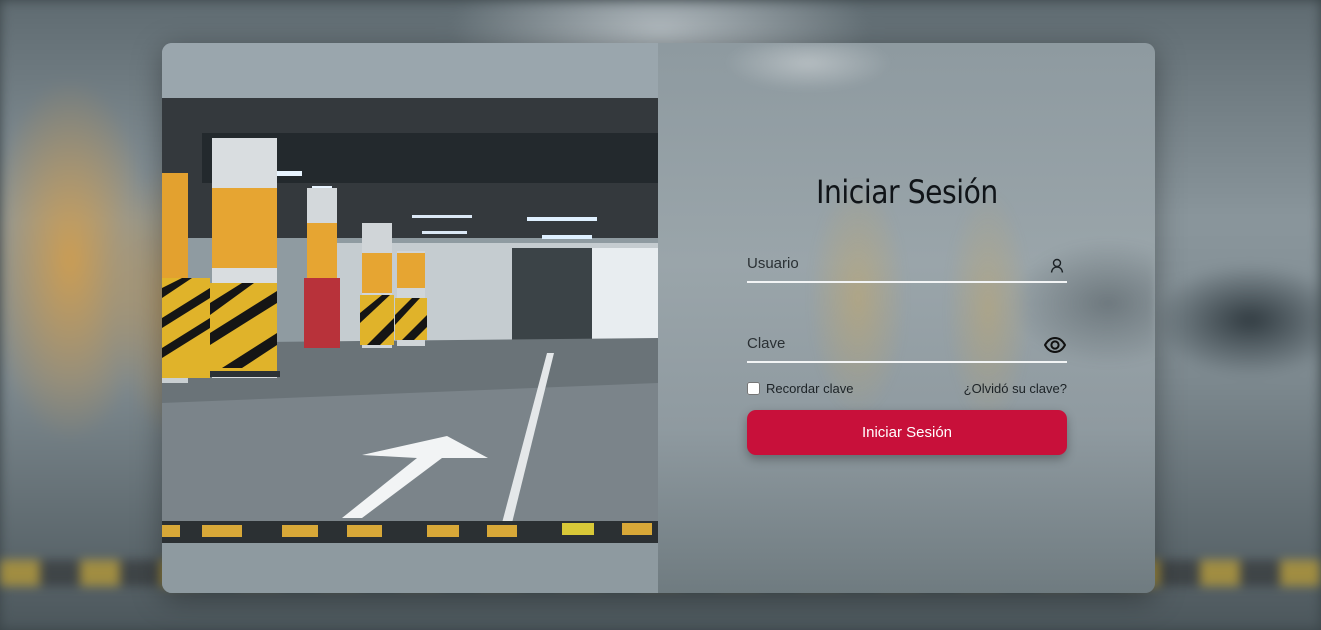 The image size is (1321, 630). I want to click on forgot-password-link: ¿Olvidó su clave?, so click(1015, 388).